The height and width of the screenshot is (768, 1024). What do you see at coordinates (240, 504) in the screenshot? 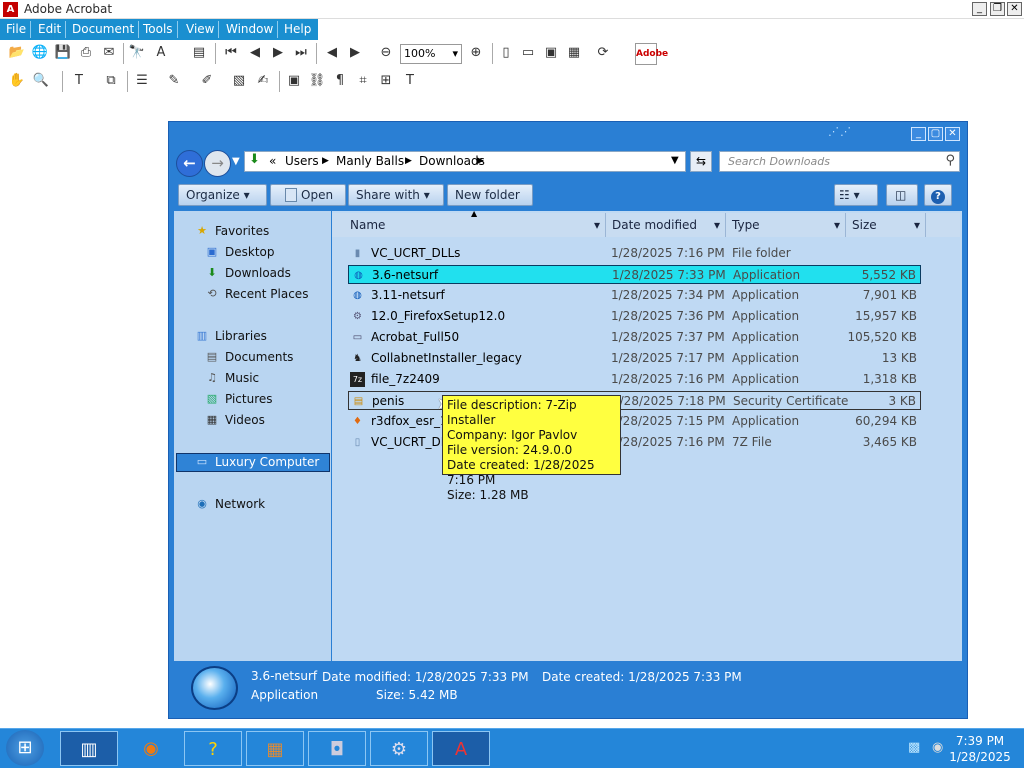
I see `nav-network: Network` at bounding box center [240, 504].